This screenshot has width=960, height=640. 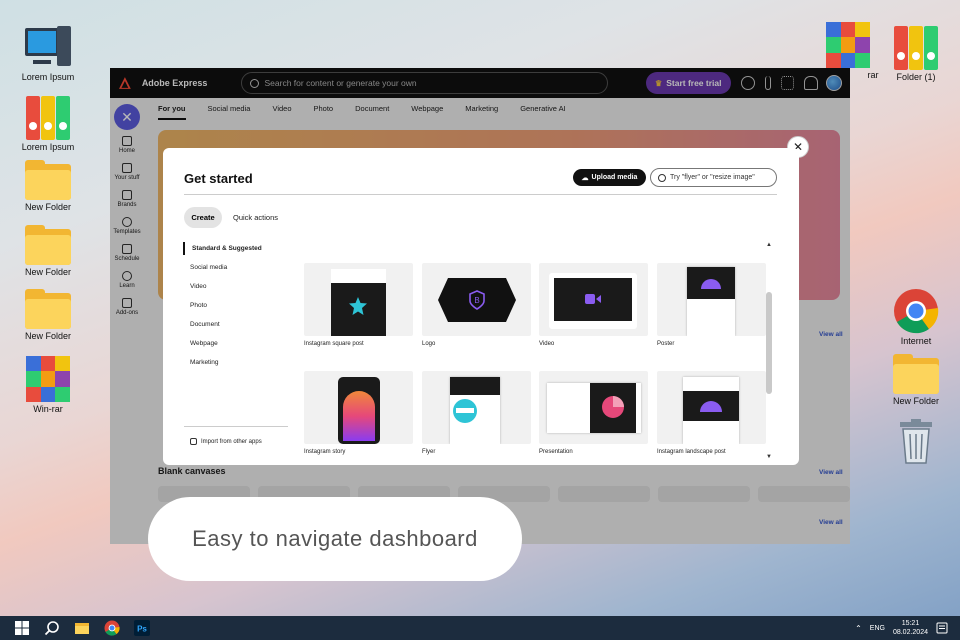 I want to click on desktop-icon-recycle-bin, so click(x=916, y=441).